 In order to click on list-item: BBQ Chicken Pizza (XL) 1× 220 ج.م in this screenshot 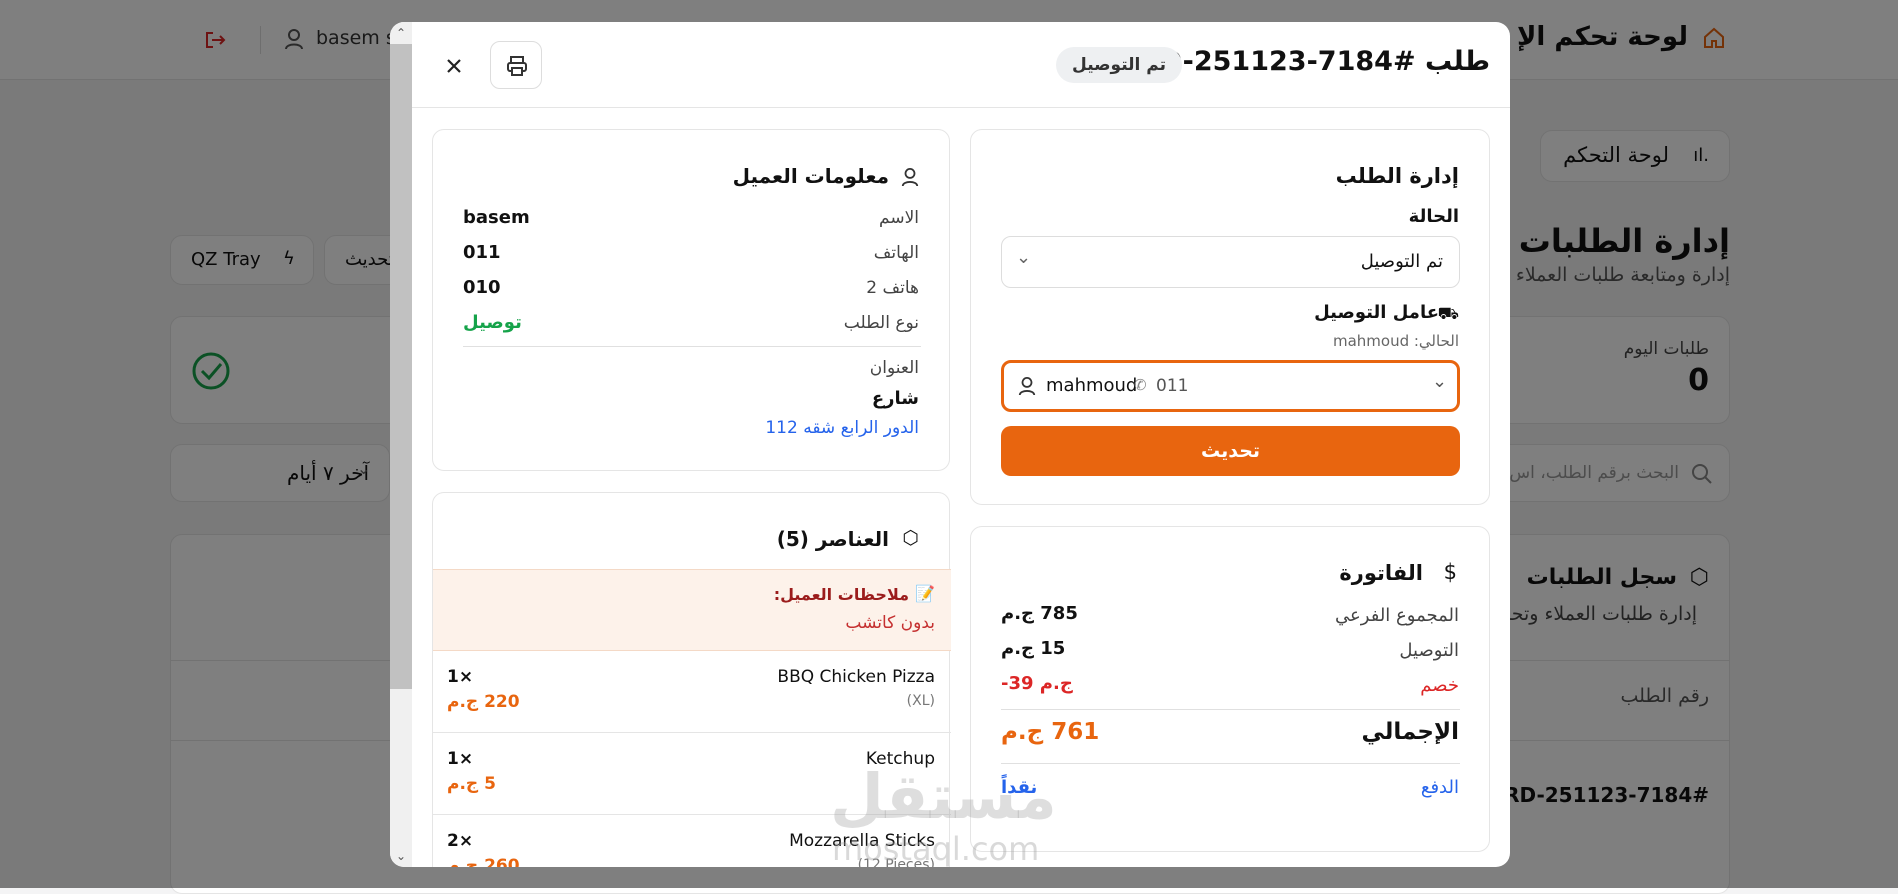, I will do `click(692, 692)`.